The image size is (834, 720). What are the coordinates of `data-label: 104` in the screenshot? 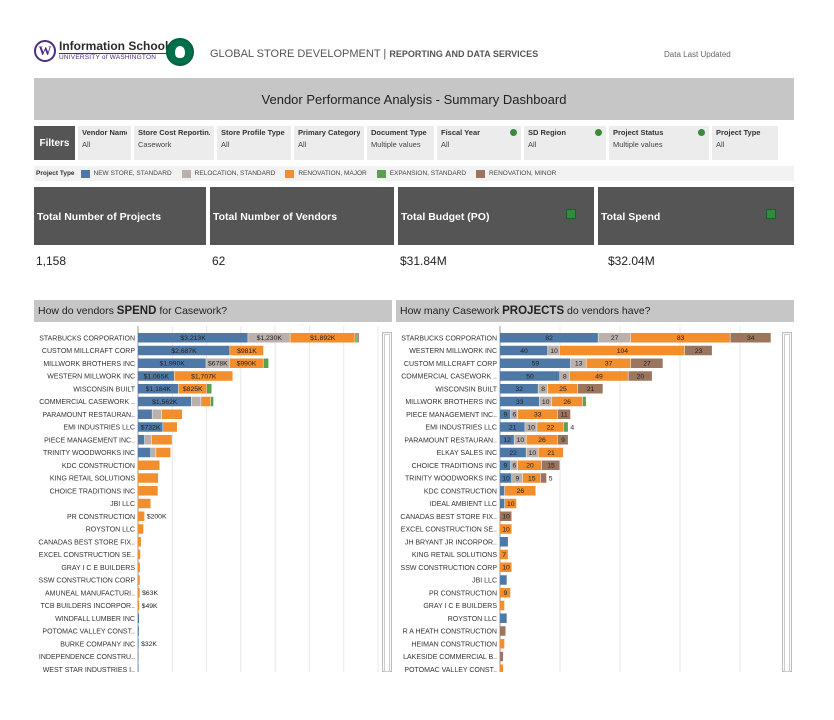 It's located at (623, 351).